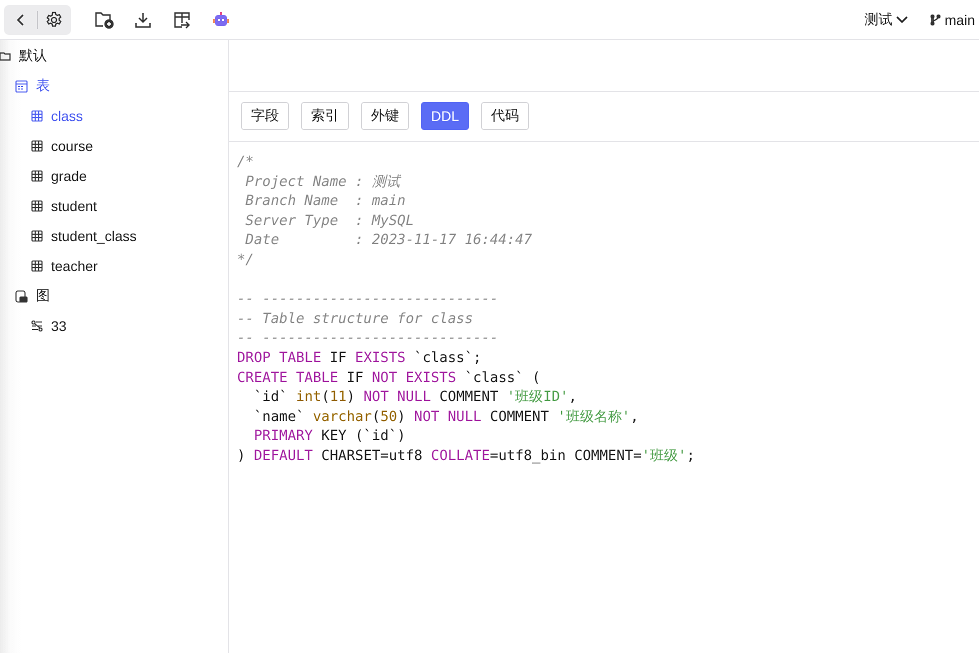  What do you see at coordinates (388, 378) in the screenshot?
I see `code-line: CREATE TABLE IF NOT EXISTS `class` (` at bounding box center [388, 378].